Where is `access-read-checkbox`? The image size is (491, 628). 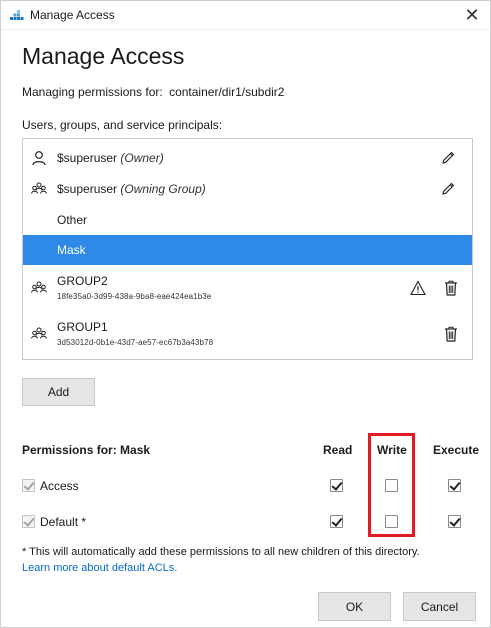 access-read-checkbox is located at coordinates (336, 485).